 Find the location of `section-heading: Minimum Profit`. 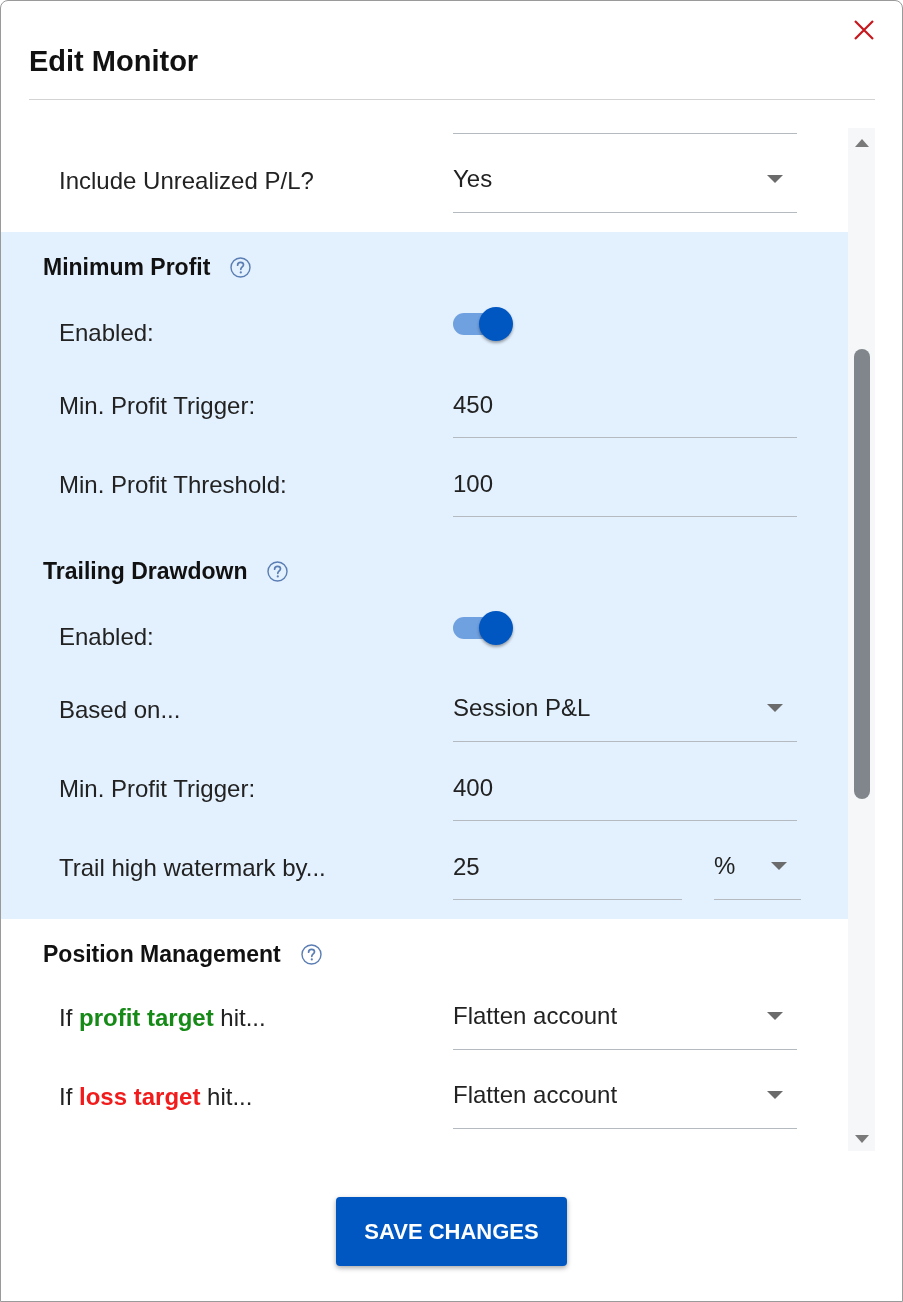

section-heading: Minimum Profit is located at coordinates (127, 267).